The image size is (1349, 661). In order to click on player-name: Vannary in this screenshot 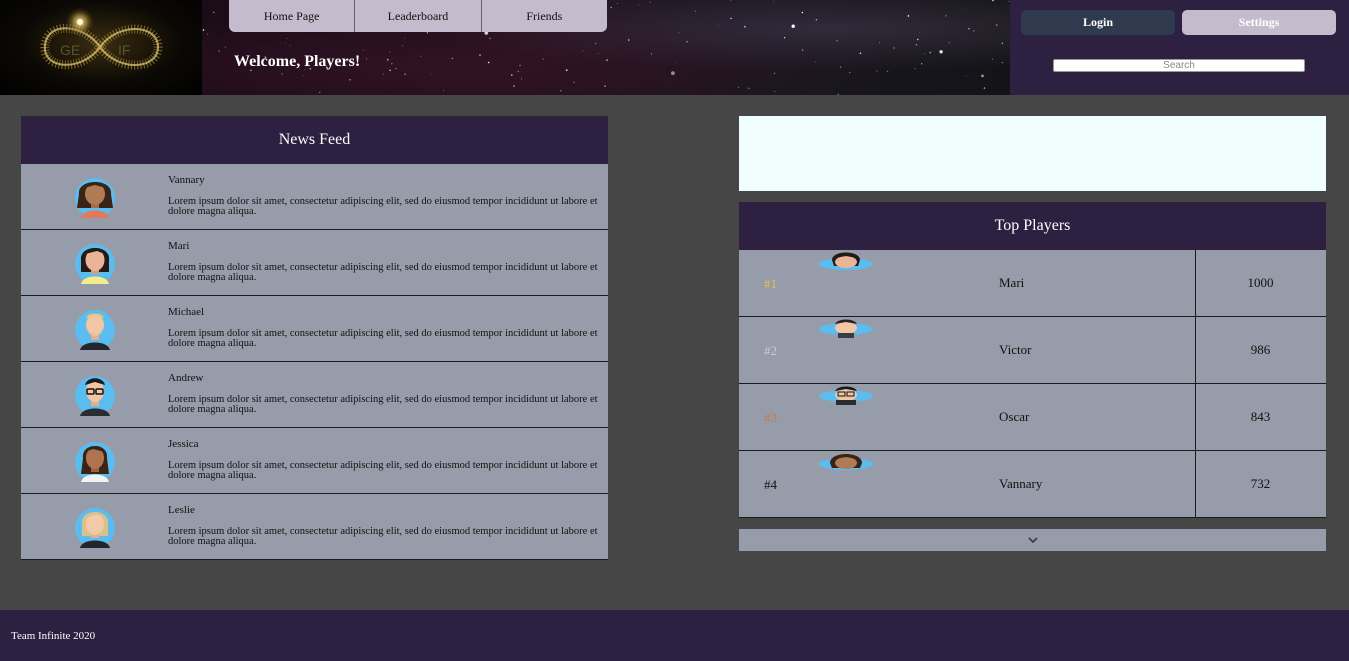, I will do `click(1021, 483)`.